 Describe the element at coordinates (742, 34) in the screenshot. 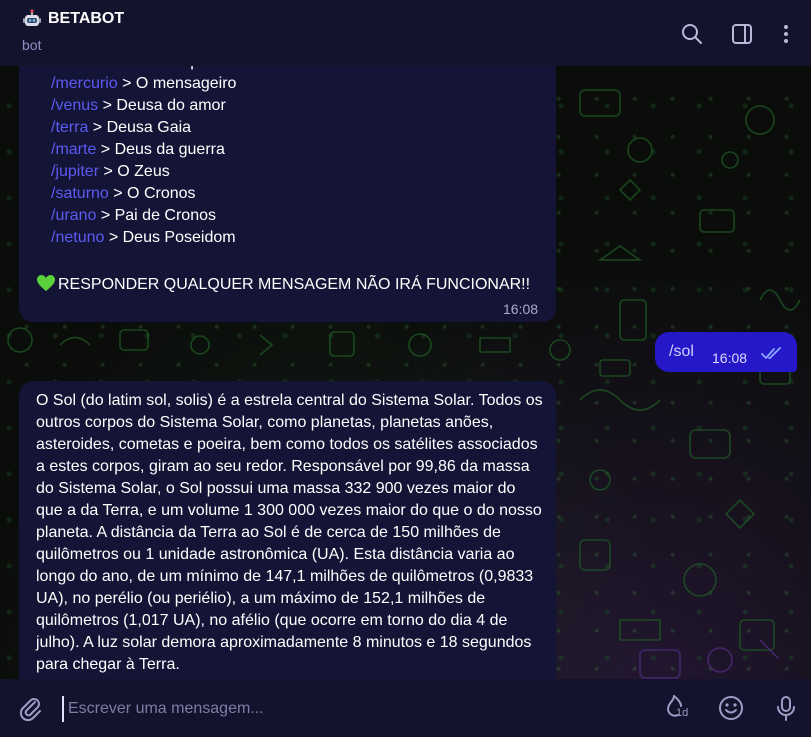

I see `sidebar-toggle-icon` at that location.